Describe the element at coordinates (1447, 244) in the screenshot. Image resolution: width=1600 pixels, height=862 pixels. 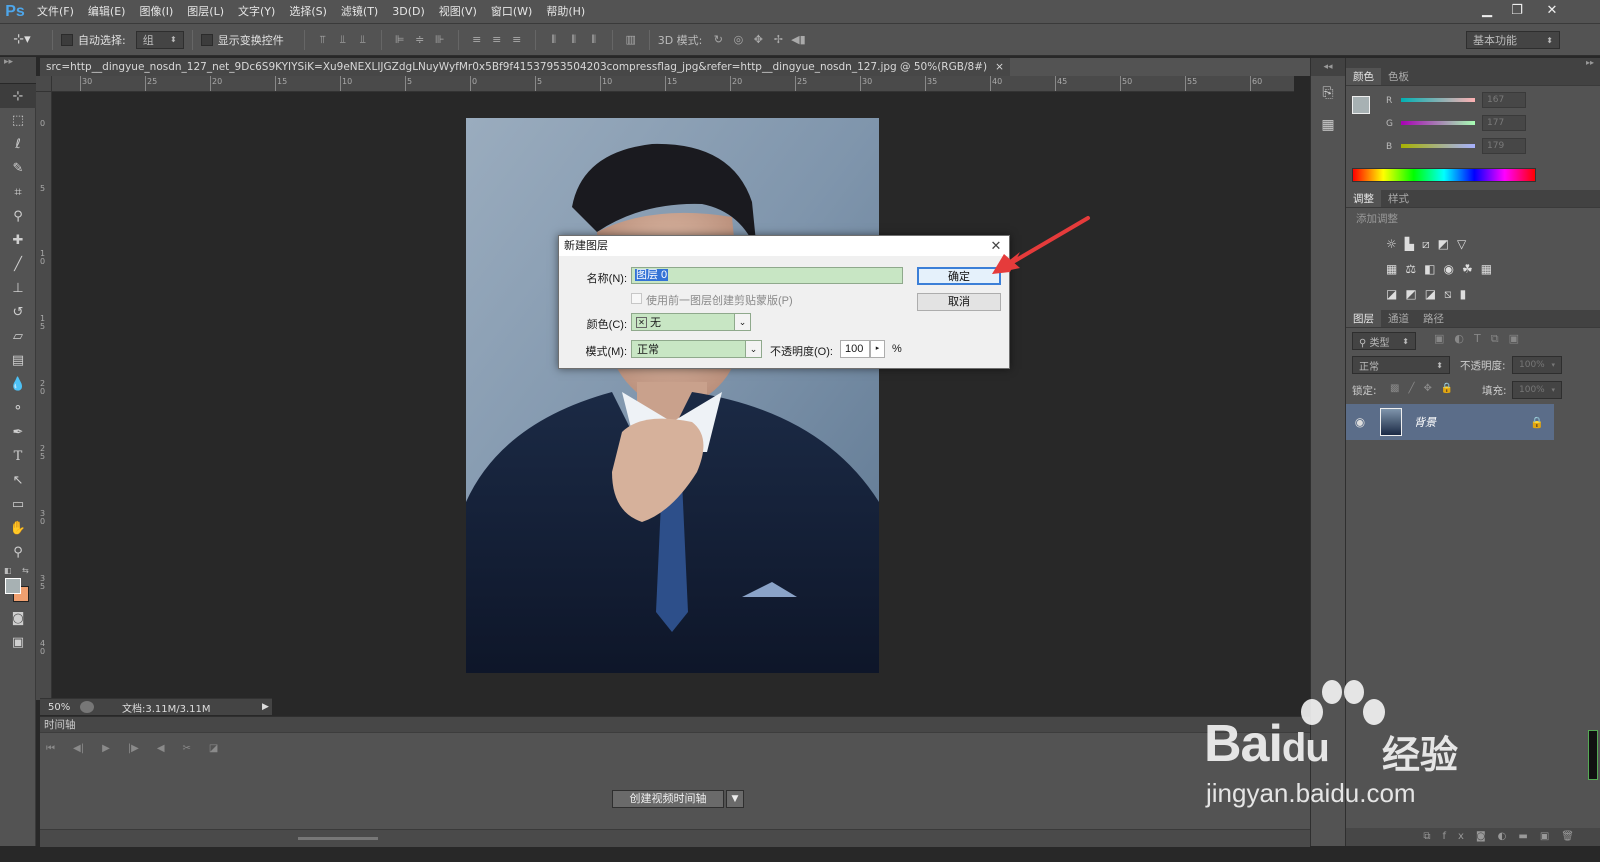
I see `exposure-icon: ◩` at that location.